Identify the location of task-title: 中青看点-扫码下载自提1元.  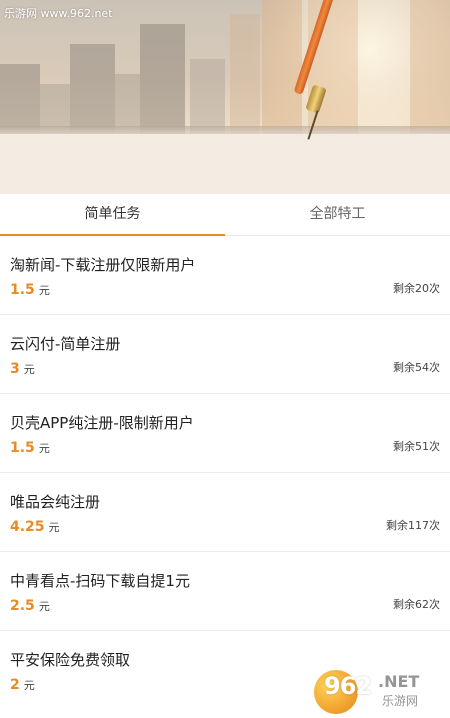
(100, 581).